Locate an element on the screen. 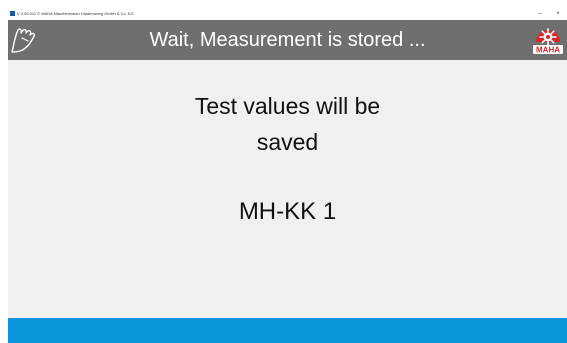 The width and height of the screenshot is (567, 343). device-name: MH-KK 1 is located at coordinates (287, 211).